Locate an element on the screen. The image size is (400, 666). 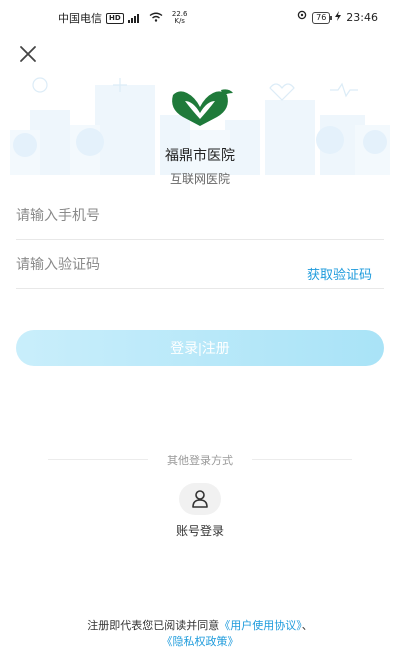
hd-badge: HD is located at coordinates (115, 18).